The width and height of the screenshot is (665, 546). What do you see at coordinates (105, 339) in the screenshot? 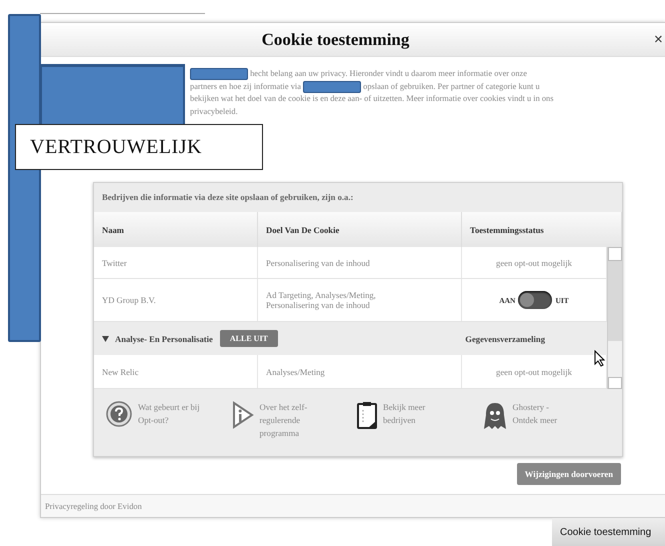
I see `collapse-arrow-icon` at bounding box center [105, 339].